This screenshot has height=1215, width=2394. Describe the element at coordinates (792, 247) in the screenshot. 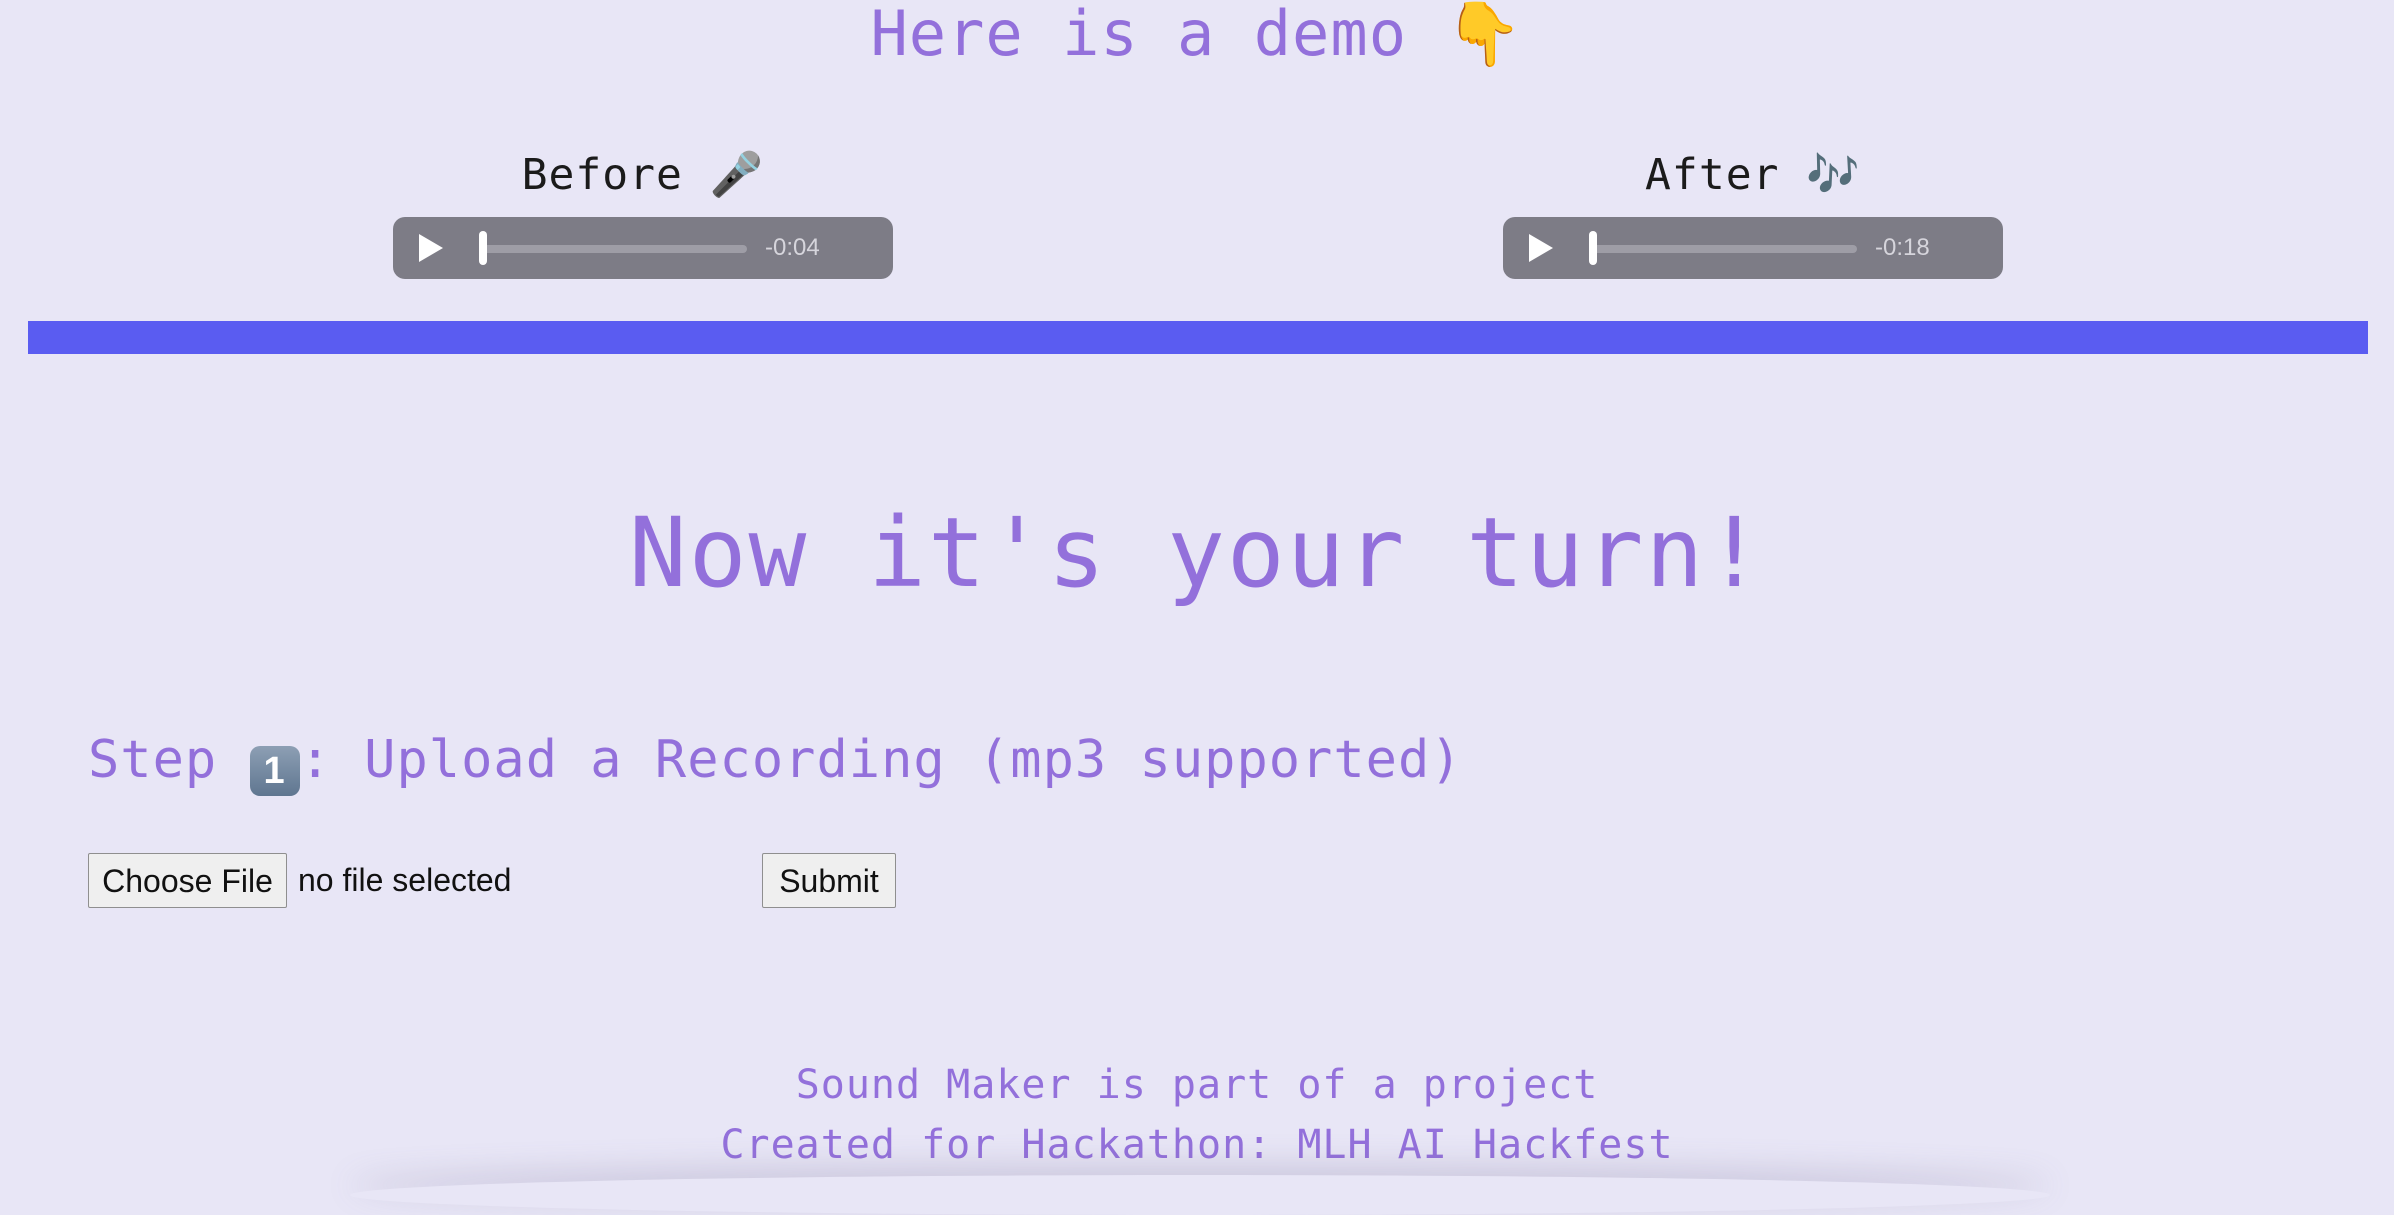

I see `audio-time-remaining: -0:04` at that location.